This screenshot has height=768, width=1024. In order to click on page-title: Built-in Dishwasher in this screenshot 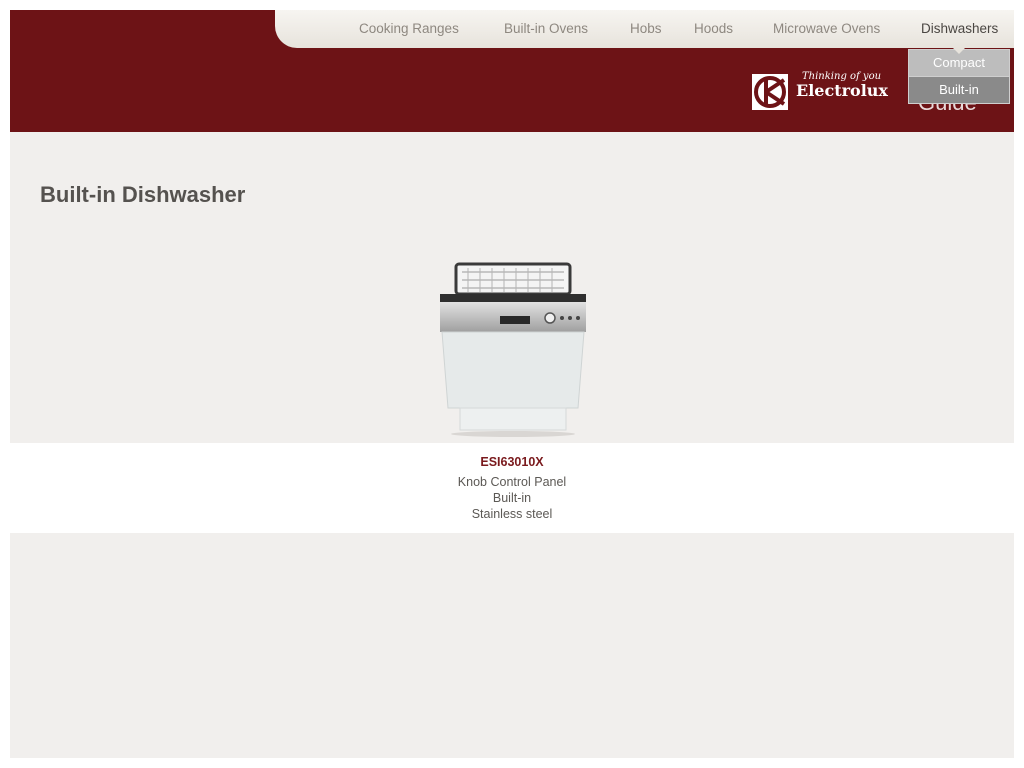, I will do `click(143, 194)`.